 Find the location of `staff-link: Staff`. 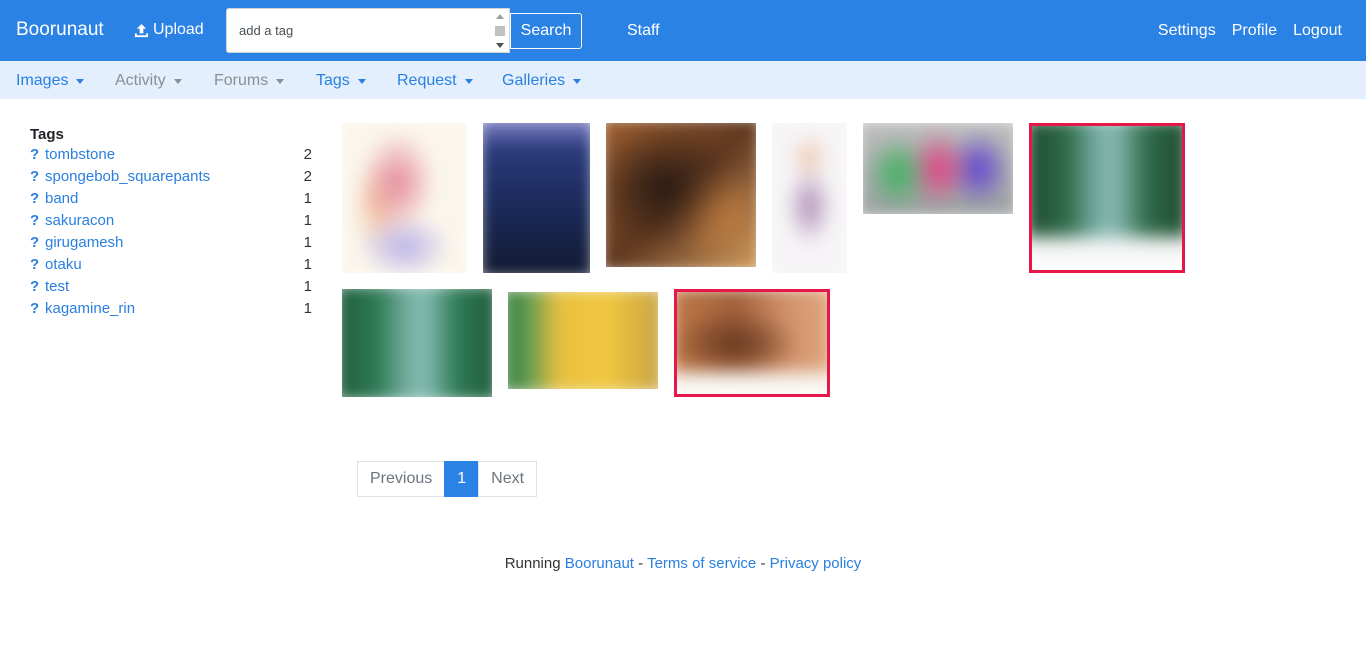

staff-link: Staff is located at coordinates (643, 31).